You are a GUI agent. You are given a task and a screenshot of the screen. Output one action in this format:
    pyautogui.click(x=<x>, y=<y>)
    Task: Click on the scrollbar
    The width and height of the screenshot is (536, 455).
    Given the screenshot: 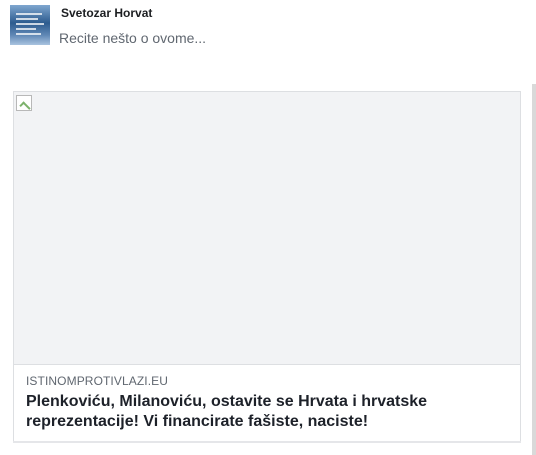 What is the action you would take?
    pyautogui.click(x=534, y=269)
    